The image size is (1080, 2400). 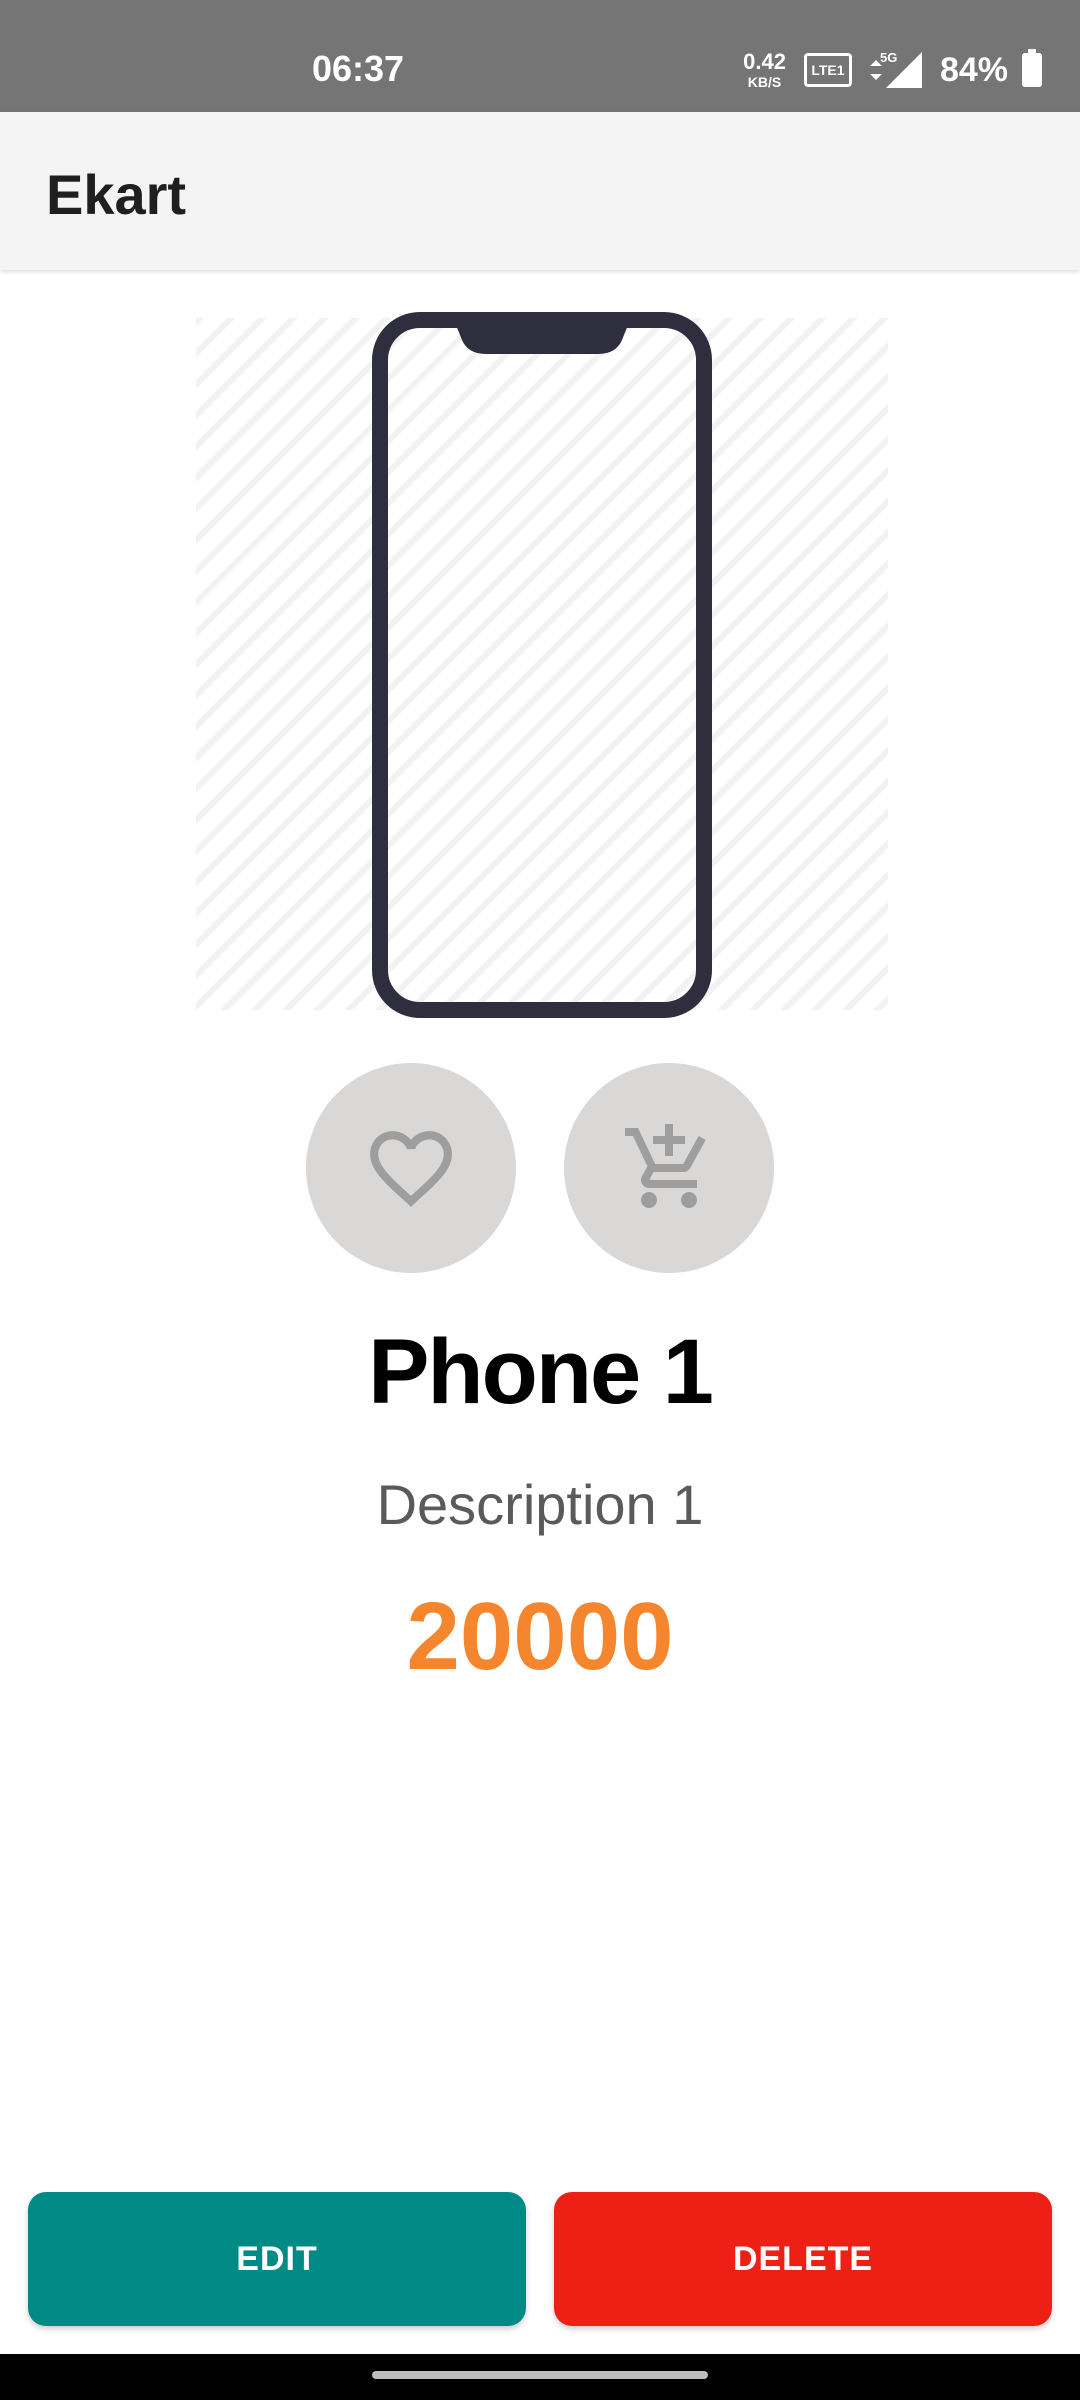 What do you see at coordinates (1032, 68) in the screenshot?
I see `battery-icon` at bounding box center [1032, 68].